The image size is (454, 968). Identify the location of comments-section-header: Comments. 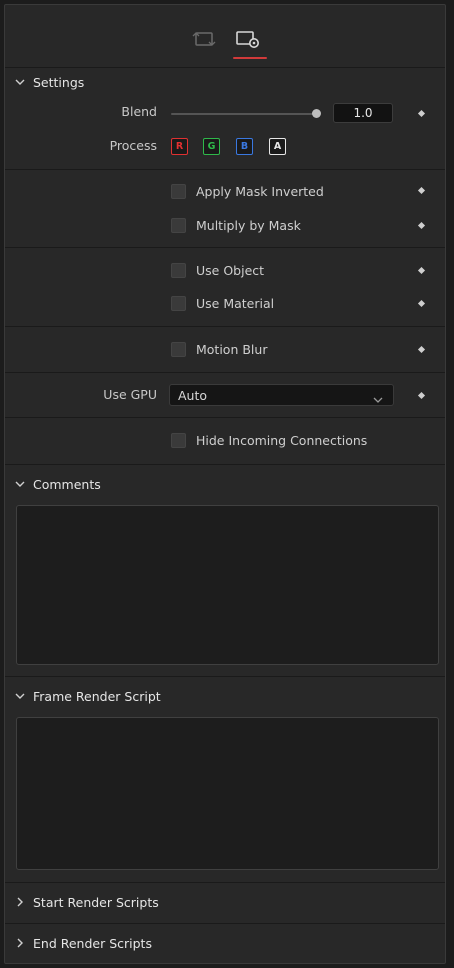
(225, 484).